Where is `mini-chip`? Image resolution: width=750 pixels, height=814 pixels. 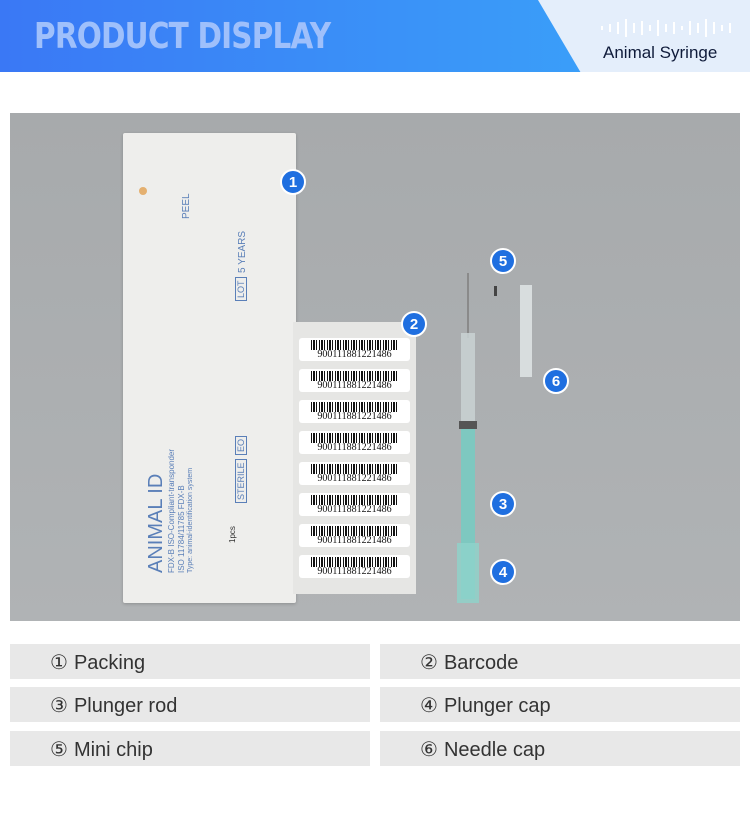 mini-chip is located at coordinates (495, 291).